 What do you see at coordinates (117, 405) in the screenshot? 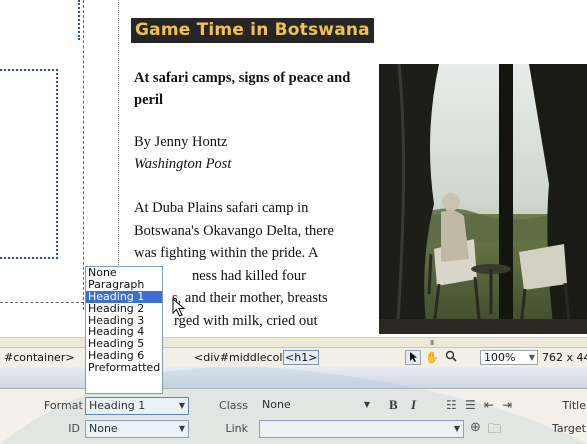
I see `format-select-value: Heading 1` at bounding box center [117, 405].